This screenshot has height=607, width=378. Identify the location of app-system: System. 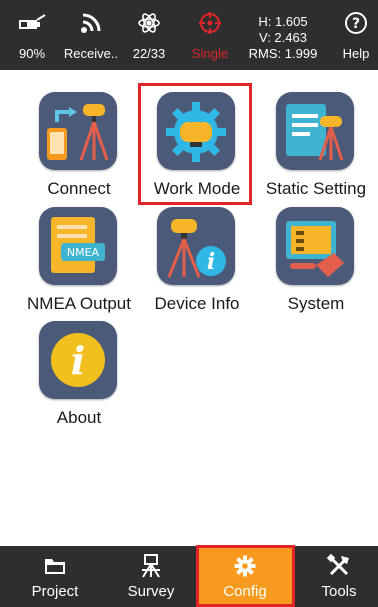
(316, 262).